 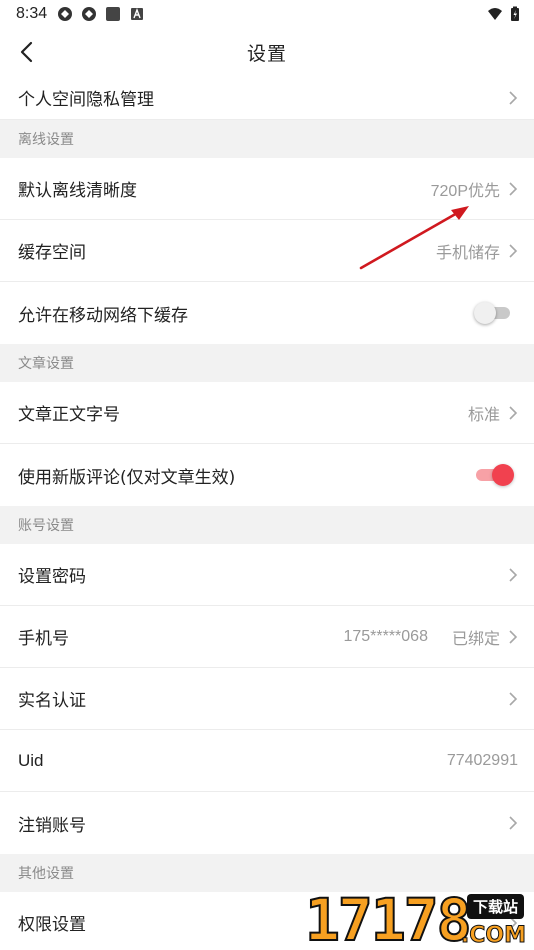 I want to click on battery-charging-icon, so click(x=515, y=13).